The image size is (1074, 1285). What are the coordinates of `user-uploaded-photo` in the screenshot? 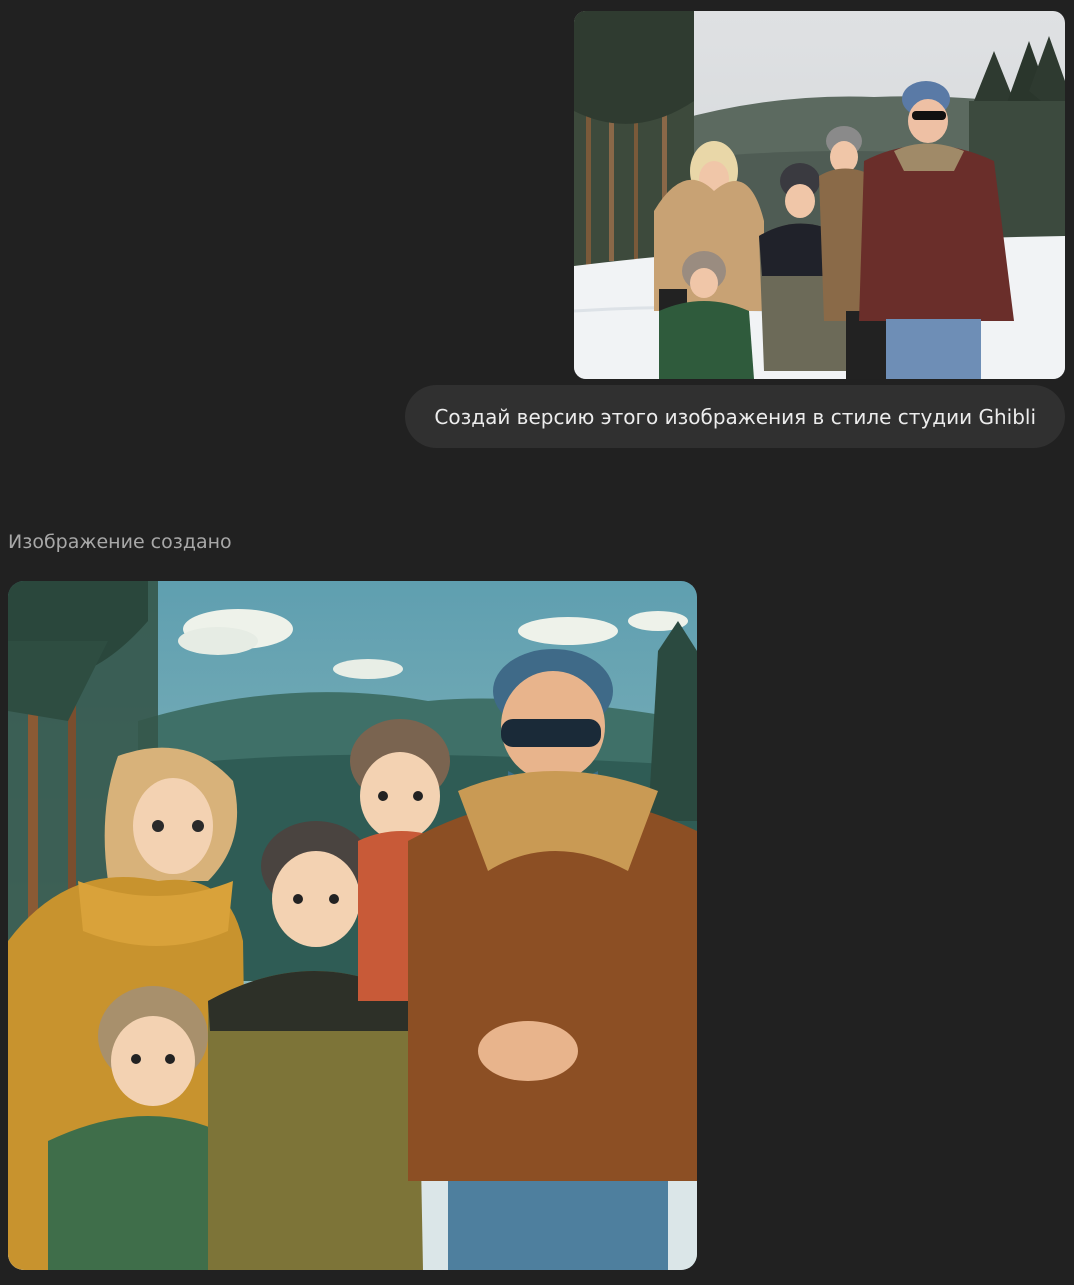 It's located at (819, 195).